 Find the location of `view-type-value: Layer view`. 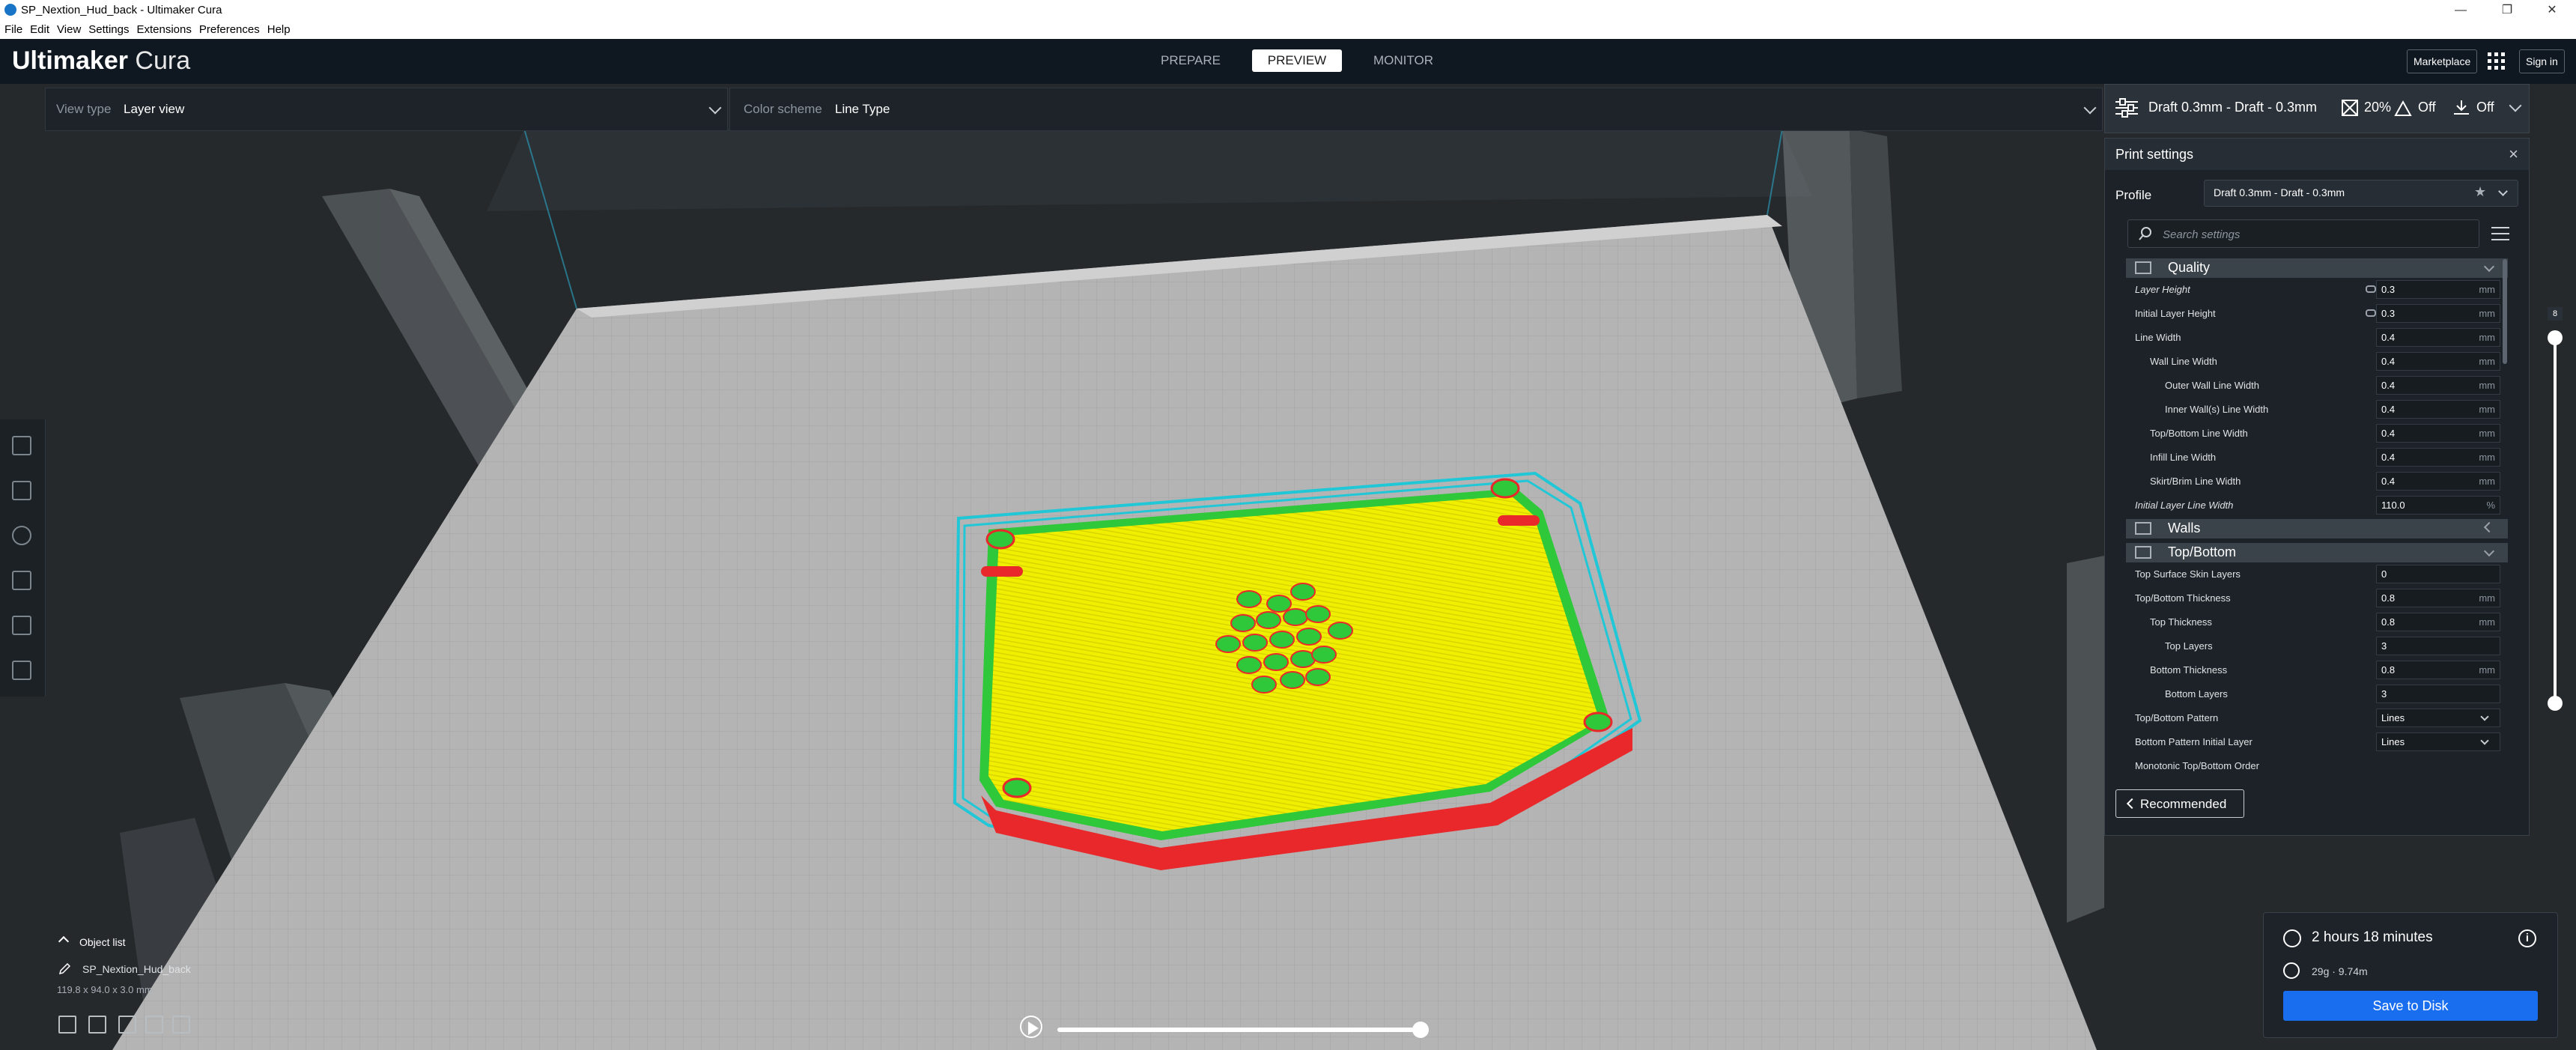

view-type-value: Layer view is located at coordinates (154, 109).